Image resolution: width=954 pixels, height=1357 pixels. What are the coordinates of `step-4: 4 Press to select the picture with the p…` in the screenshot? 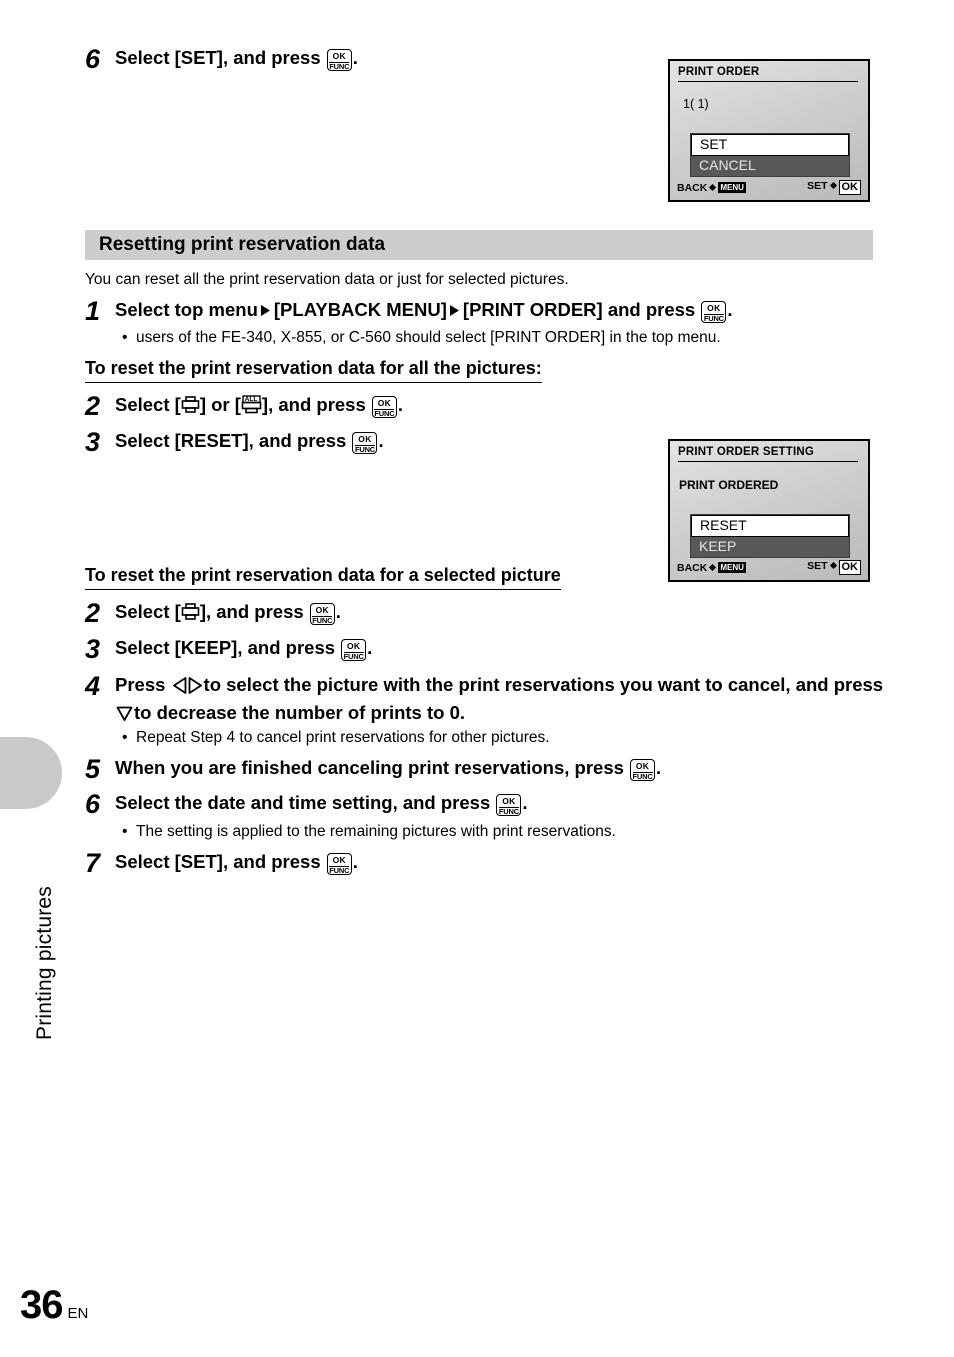 It's located at (485, 700).